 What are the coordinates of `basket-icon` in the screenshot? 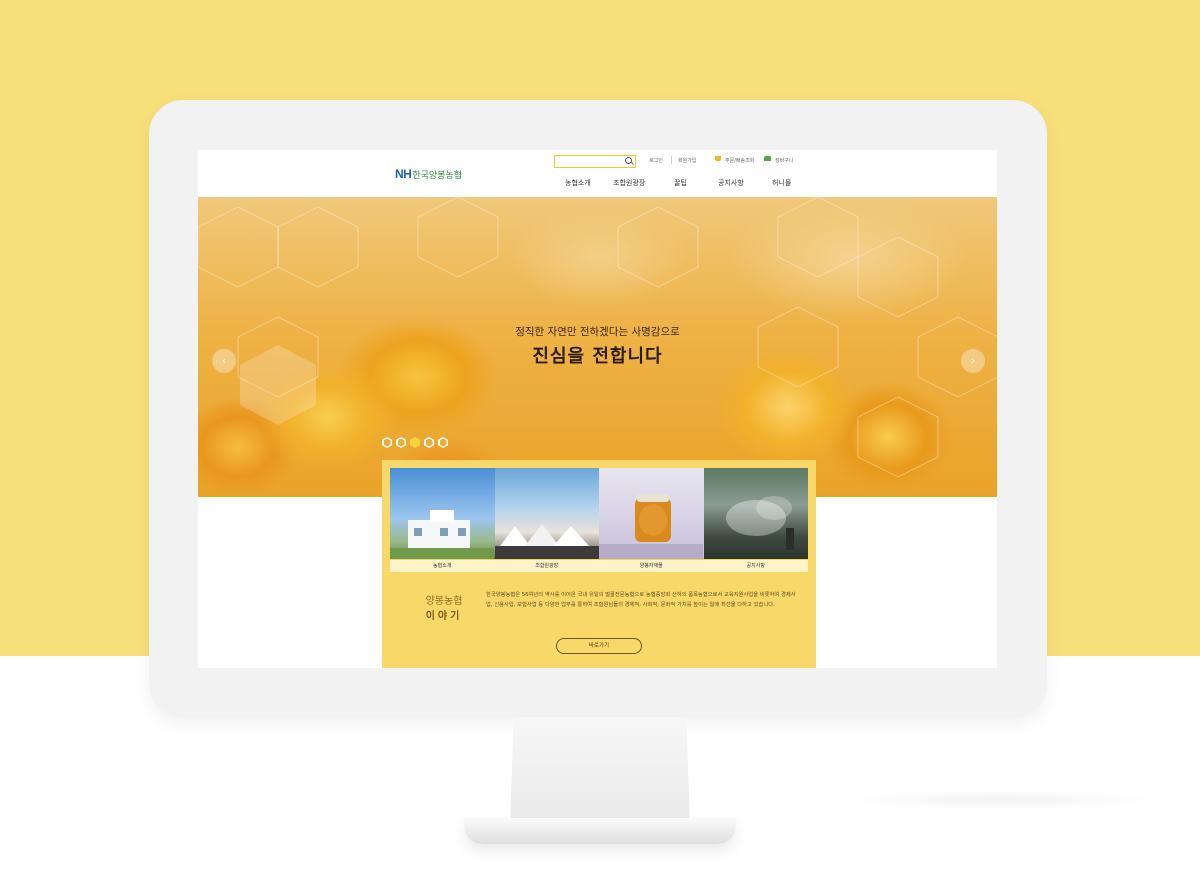 It's located at (767, 158).